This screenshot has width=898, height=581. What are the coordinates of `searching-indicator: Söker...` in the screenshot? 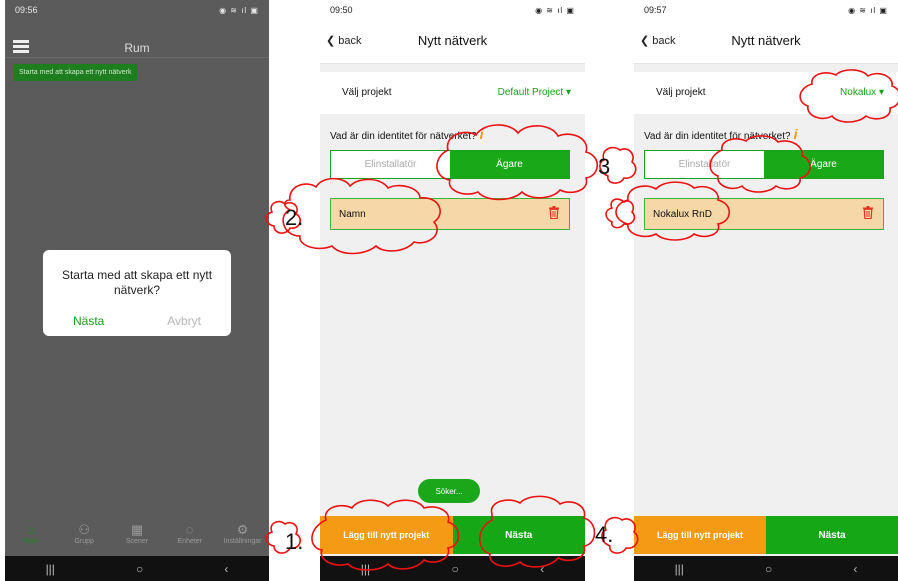 It's located at (449, 491).